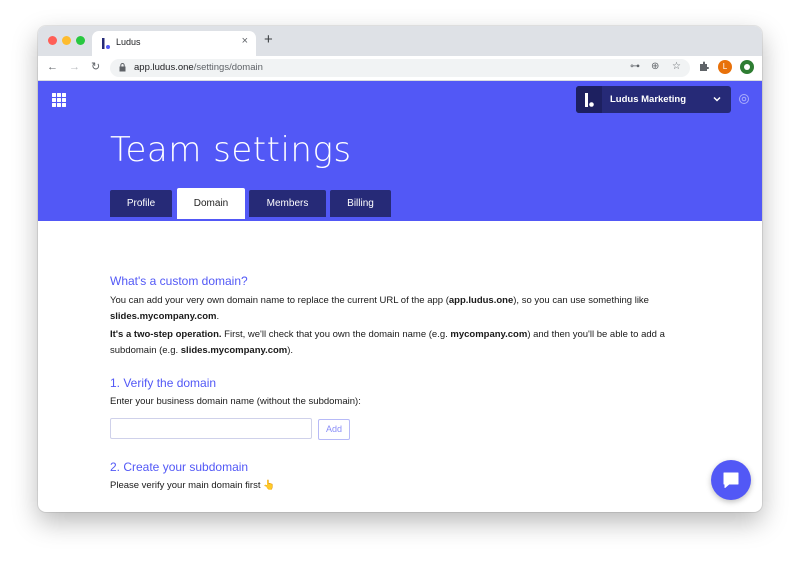  Describe the element at coordinates (174, 43) in the screenshot. I see `browser-tab: Ludus ×` at that location.